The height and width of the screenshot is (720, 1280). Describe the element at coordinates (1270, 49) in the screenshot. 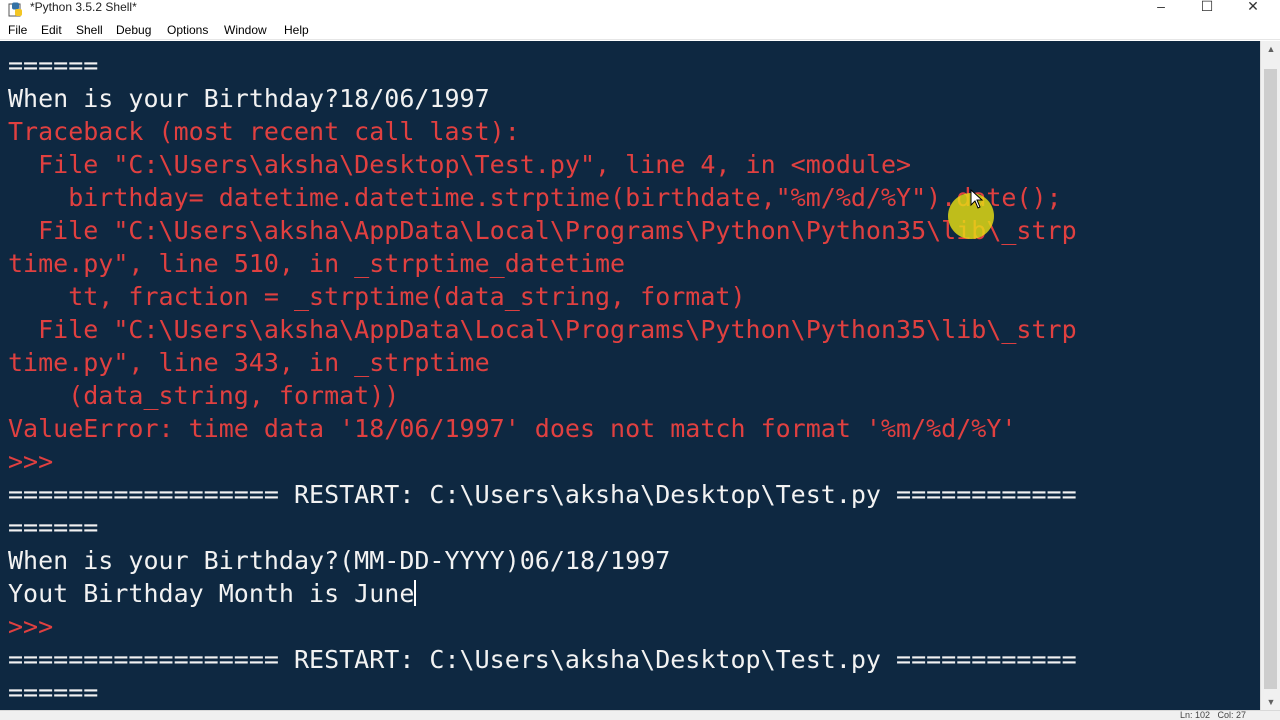

I see `scroll-up-arrow-icon: ▲` at that location.